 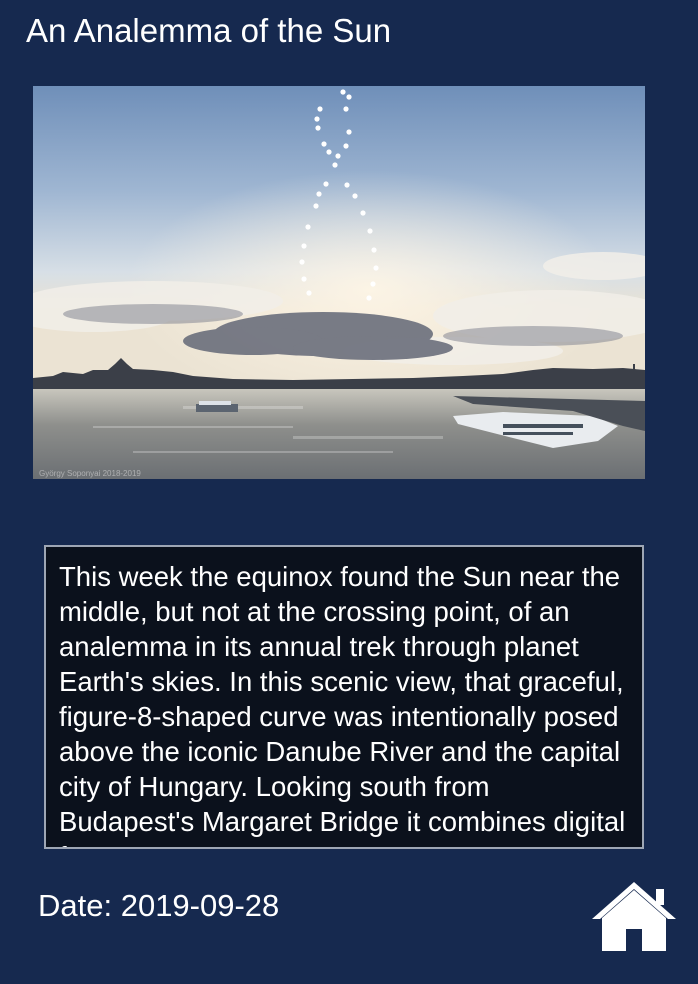 What do you see at coordinates (90, 473) in the screenshot?
I see `svg-text: György Soponyai 2018-2019` at bounding box center [90, 473].